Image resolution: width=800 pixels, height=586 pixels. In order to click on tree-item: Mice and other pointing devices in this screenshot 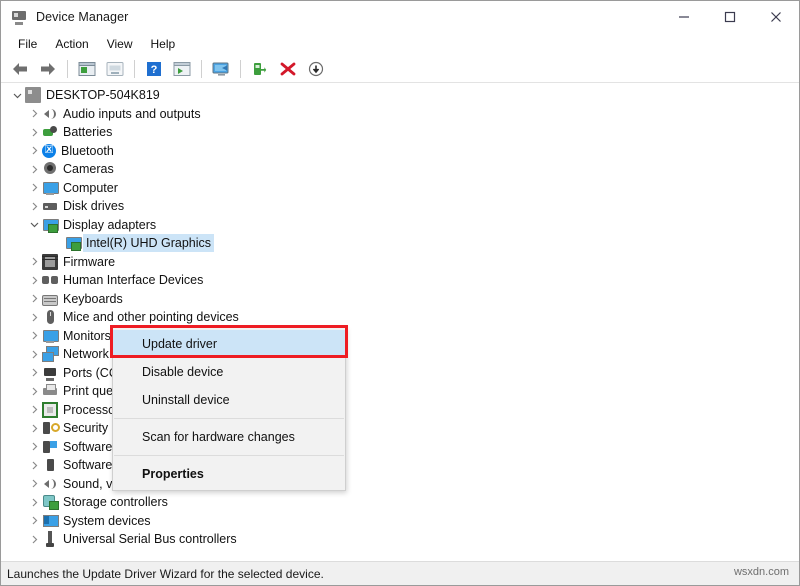, I will do `click(400, 317)`.